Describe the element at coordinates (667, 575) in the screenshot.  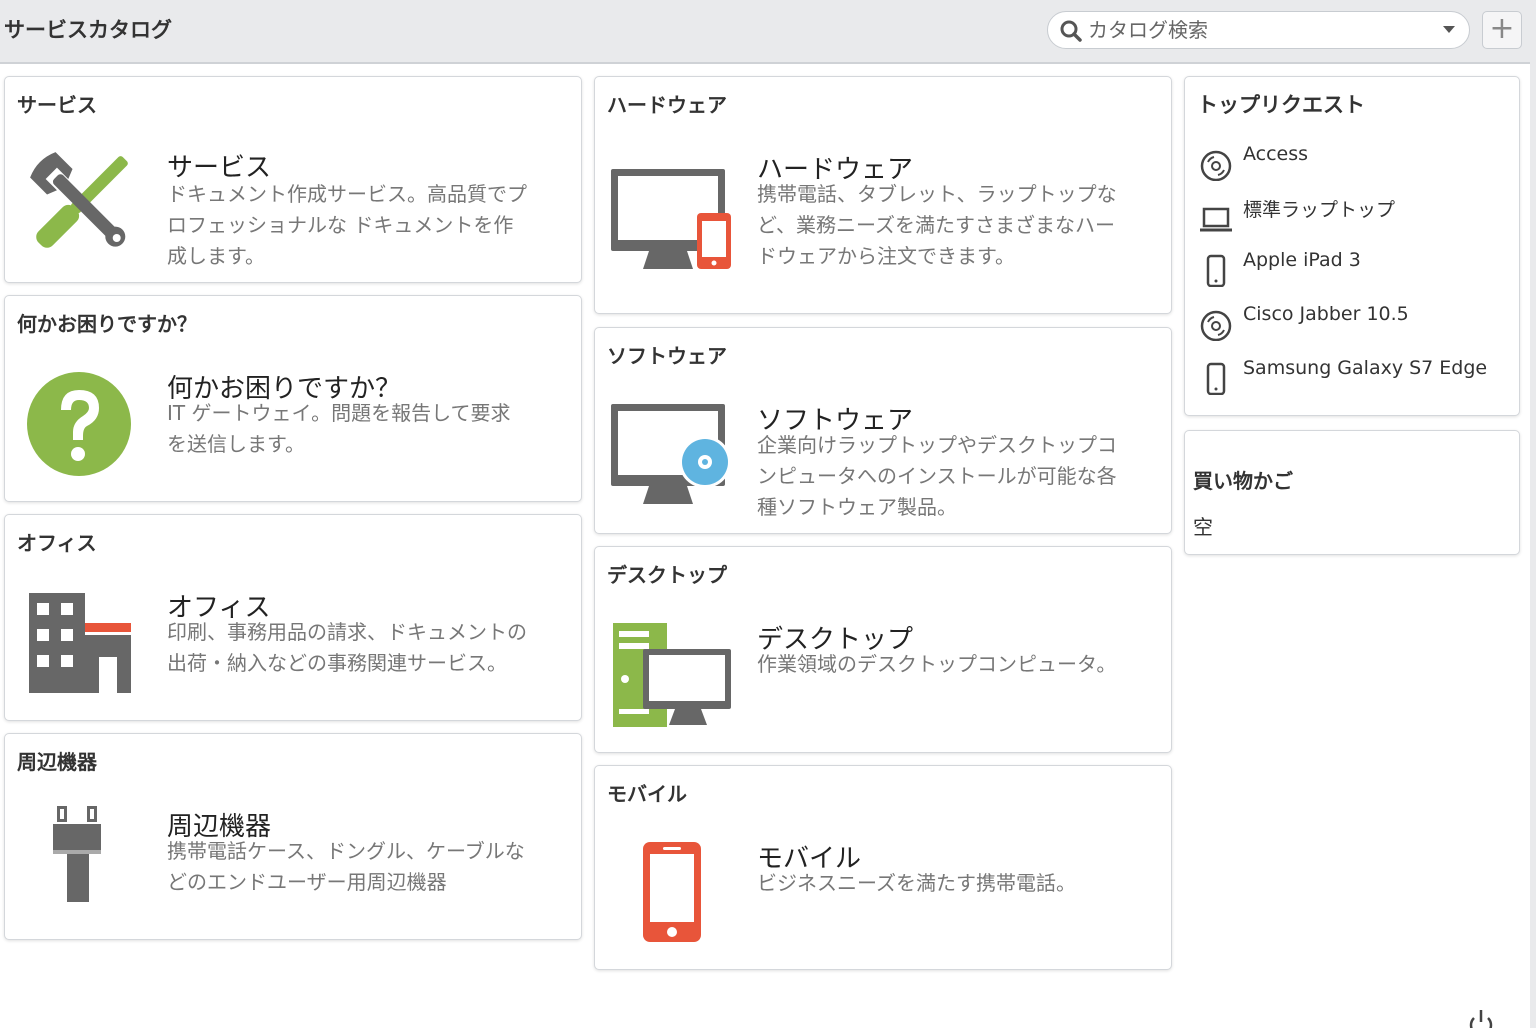
I see `card-category: デスクトップ` at that location.